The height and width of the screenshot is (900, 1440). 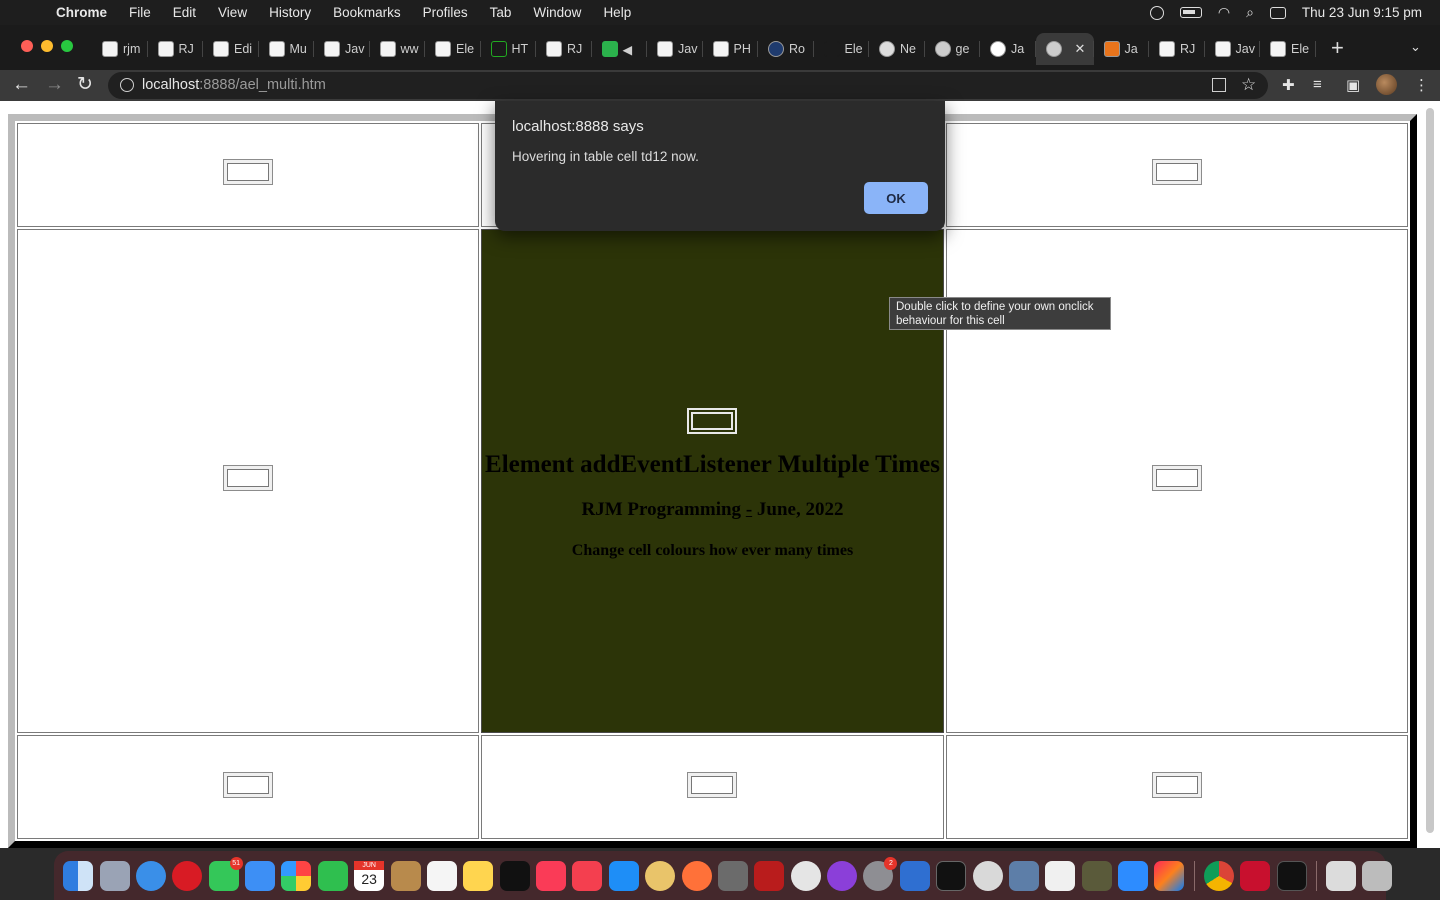 I want to click on menu-window: Window, so click(x=557, y=12).